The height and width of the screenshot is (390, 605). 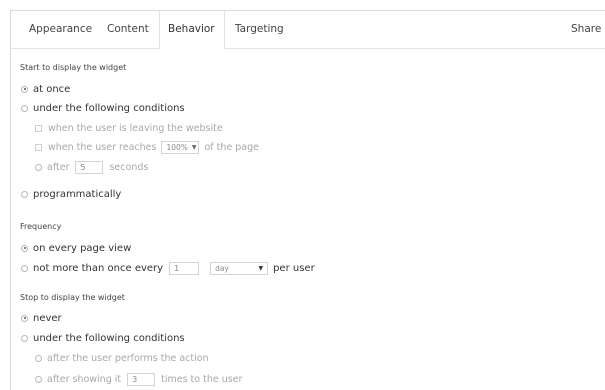 I want to click on condition-label: after showing it, so click(x=84, y=379).